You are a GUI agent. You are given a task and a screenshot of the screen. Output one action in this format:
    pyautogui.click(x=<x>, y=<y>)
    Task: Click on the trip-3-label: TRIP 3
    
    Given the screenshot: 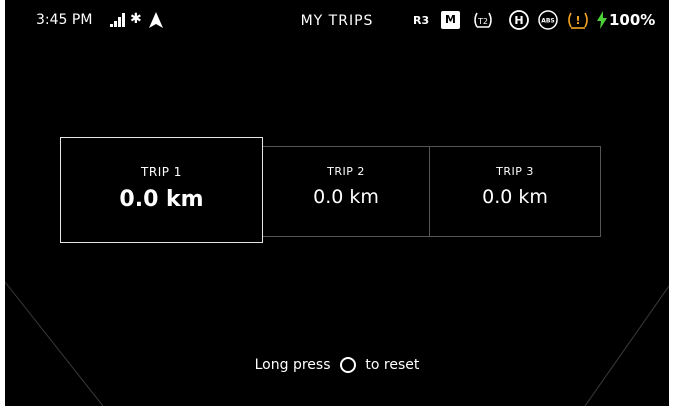 What is the action you would take?
    pyautogui.click(x=515, y=171)
    